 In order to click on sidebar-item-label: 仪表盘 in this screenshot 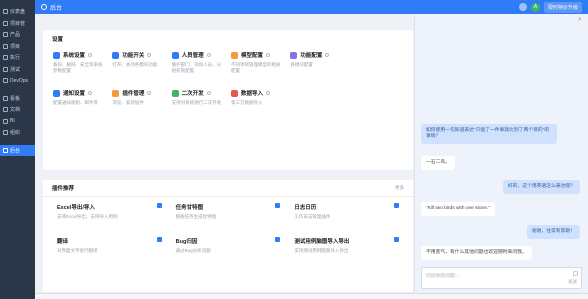, I will do `click(18, 12)`.